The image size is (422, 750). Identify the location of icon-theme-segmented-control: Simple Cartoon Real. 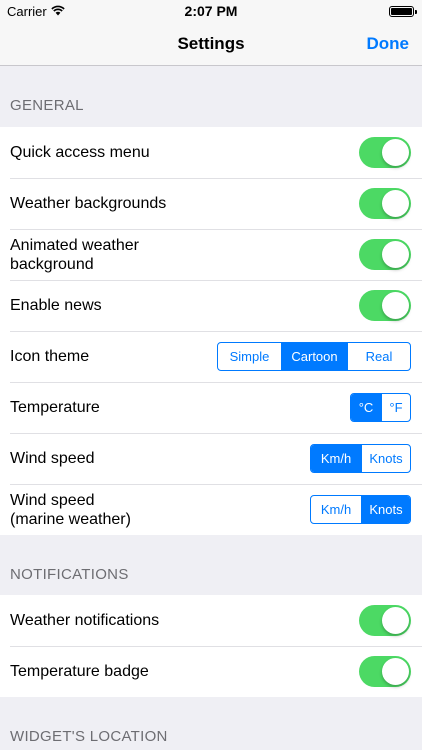
(314, 356).